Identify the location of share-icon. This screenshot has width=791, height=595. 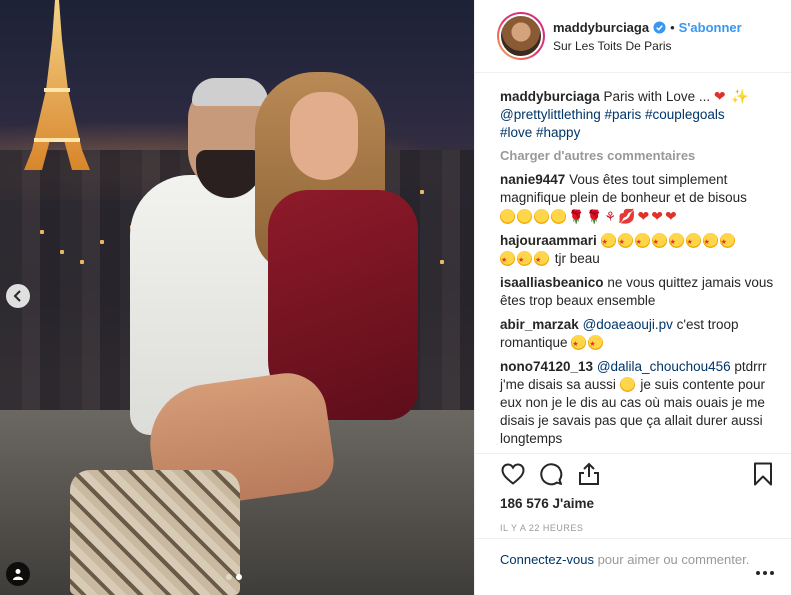
(589, 473).